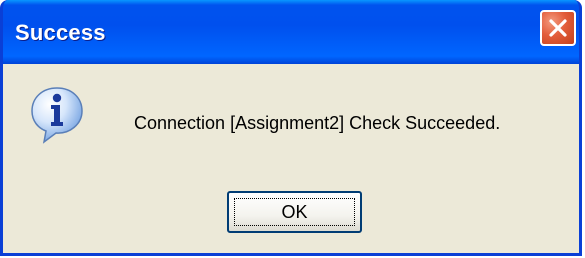 This screenshot has height=258, width=585. I want to click on close-icon, so click(558, 28).